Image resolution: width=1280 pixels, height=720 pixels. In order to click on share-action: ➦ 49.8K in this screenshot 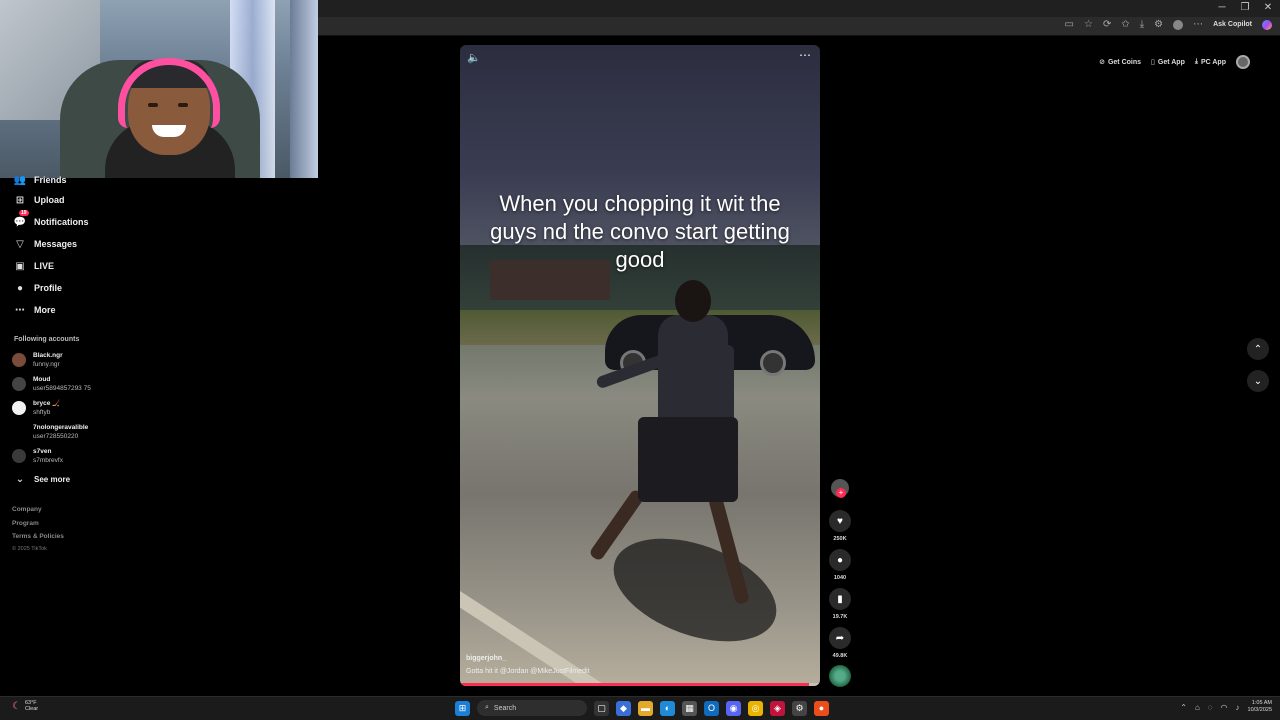, I will do `click(840, 643)`.